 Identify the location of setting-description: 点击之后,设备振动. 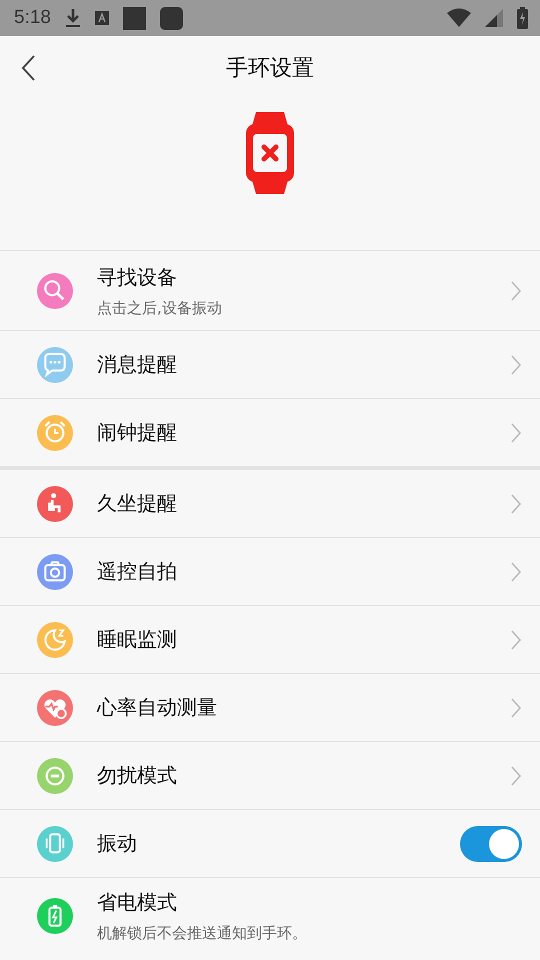
(160, 308).